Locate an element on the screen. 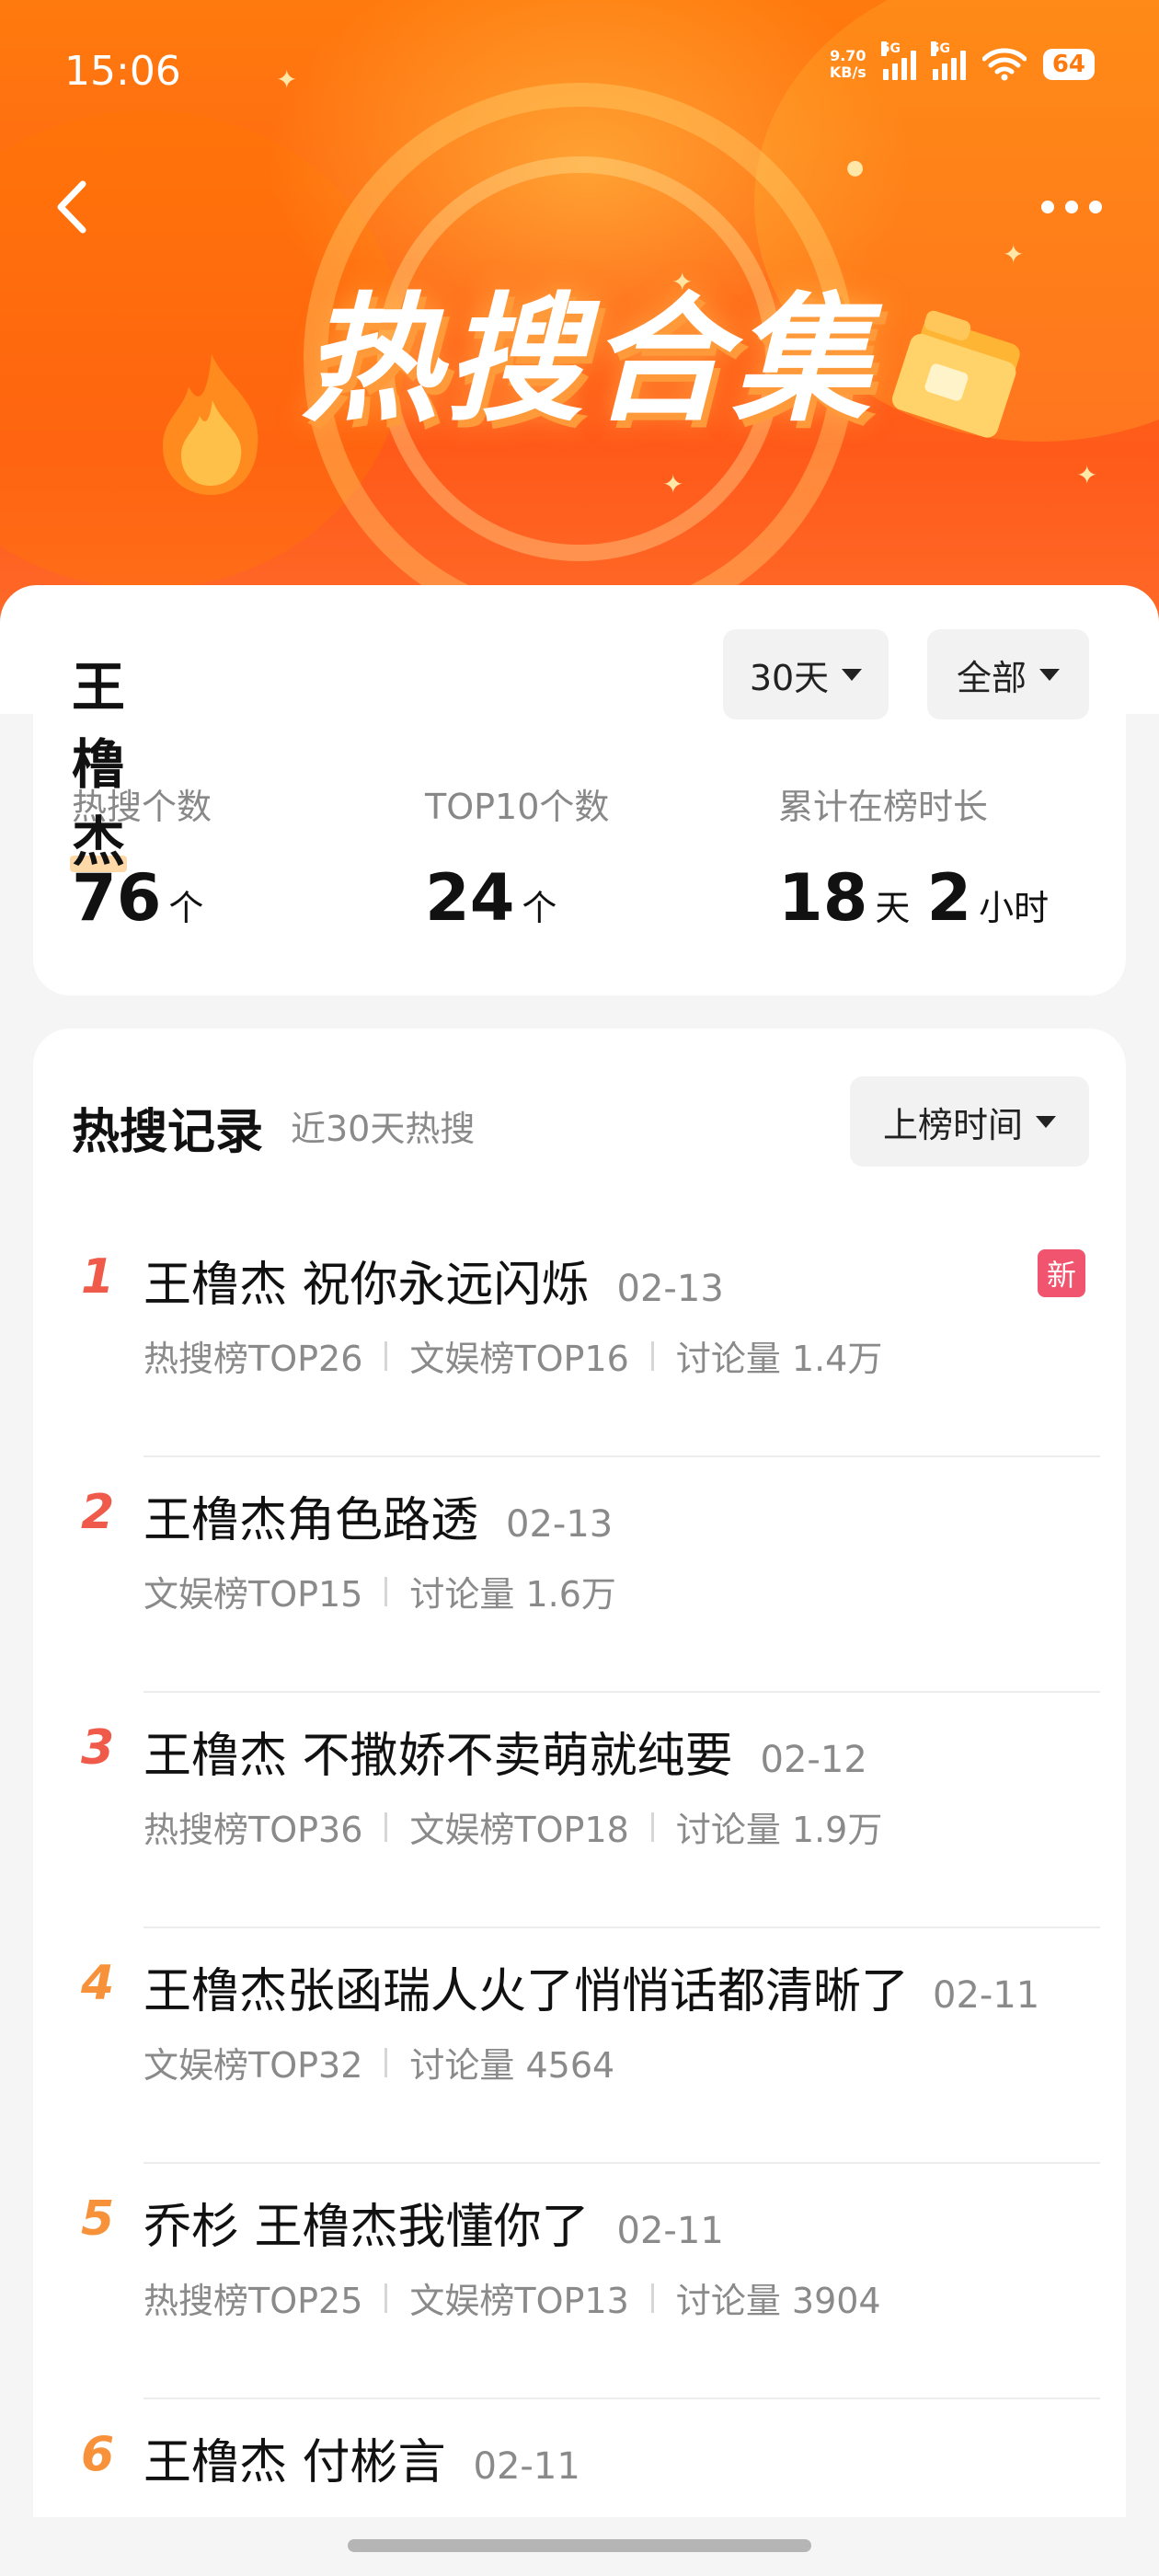 The width and height of the screenshot is (1159, 2576). status-icons: 9.70 KB/s 5G 5G 64 is located at coordinates (962, 61).